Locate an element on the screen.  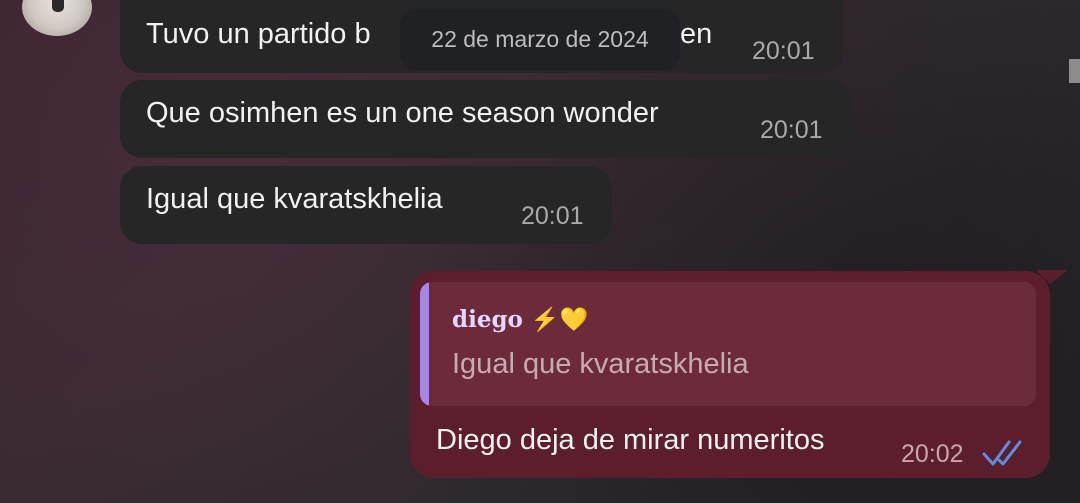
reply-sender: diego ⚡💛 is located at coordinates (520, 319).